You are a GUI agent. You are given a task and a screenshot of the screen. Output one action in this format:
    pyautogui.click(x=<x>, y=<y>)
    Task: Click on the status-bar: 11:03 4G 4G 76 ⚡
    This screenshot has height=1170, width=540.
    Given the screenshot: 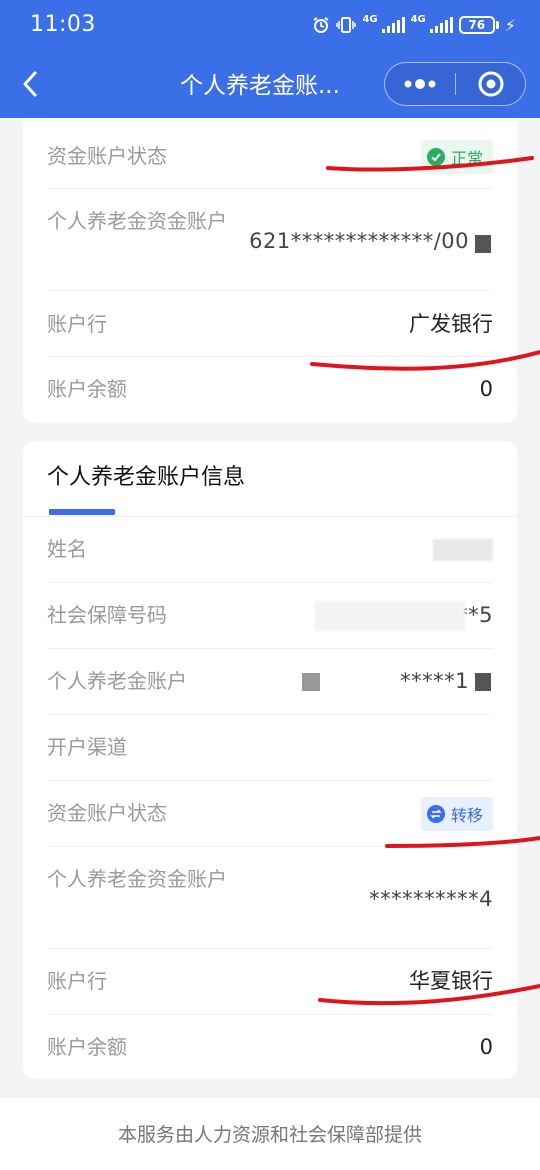 What is the action you would take?
    pyautogui.click(x=270, y=26)
    